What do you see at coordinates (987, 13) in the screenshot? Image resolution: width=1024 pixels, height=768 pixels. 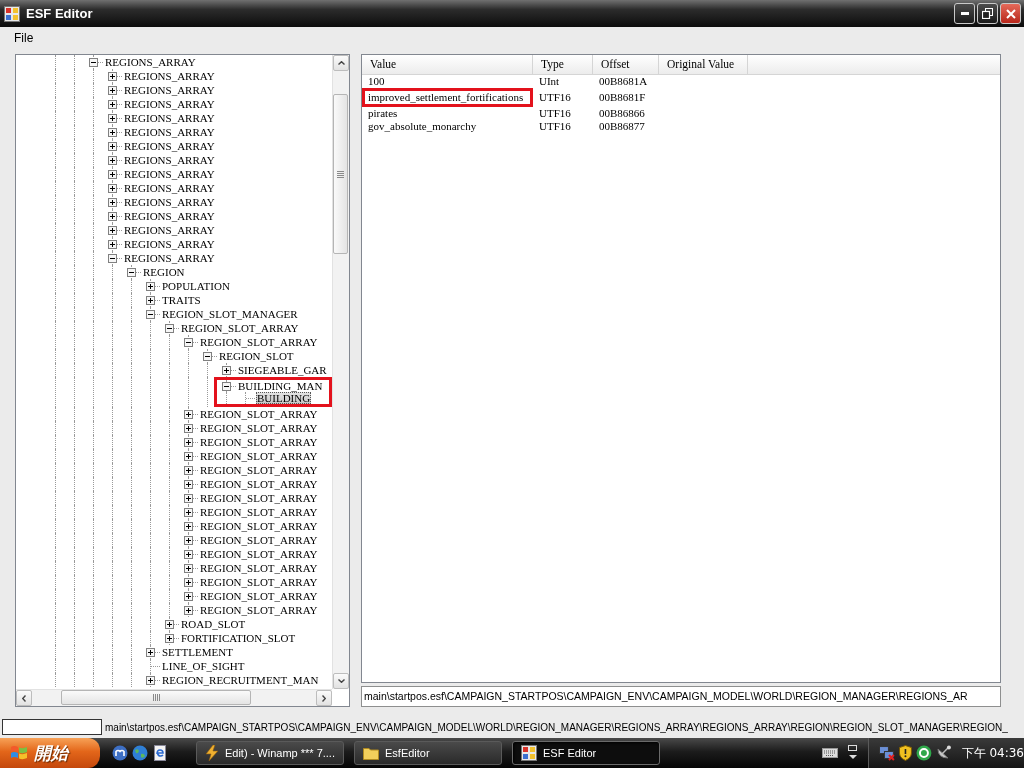 I see `restore-button` at bounding box center [987, 13].